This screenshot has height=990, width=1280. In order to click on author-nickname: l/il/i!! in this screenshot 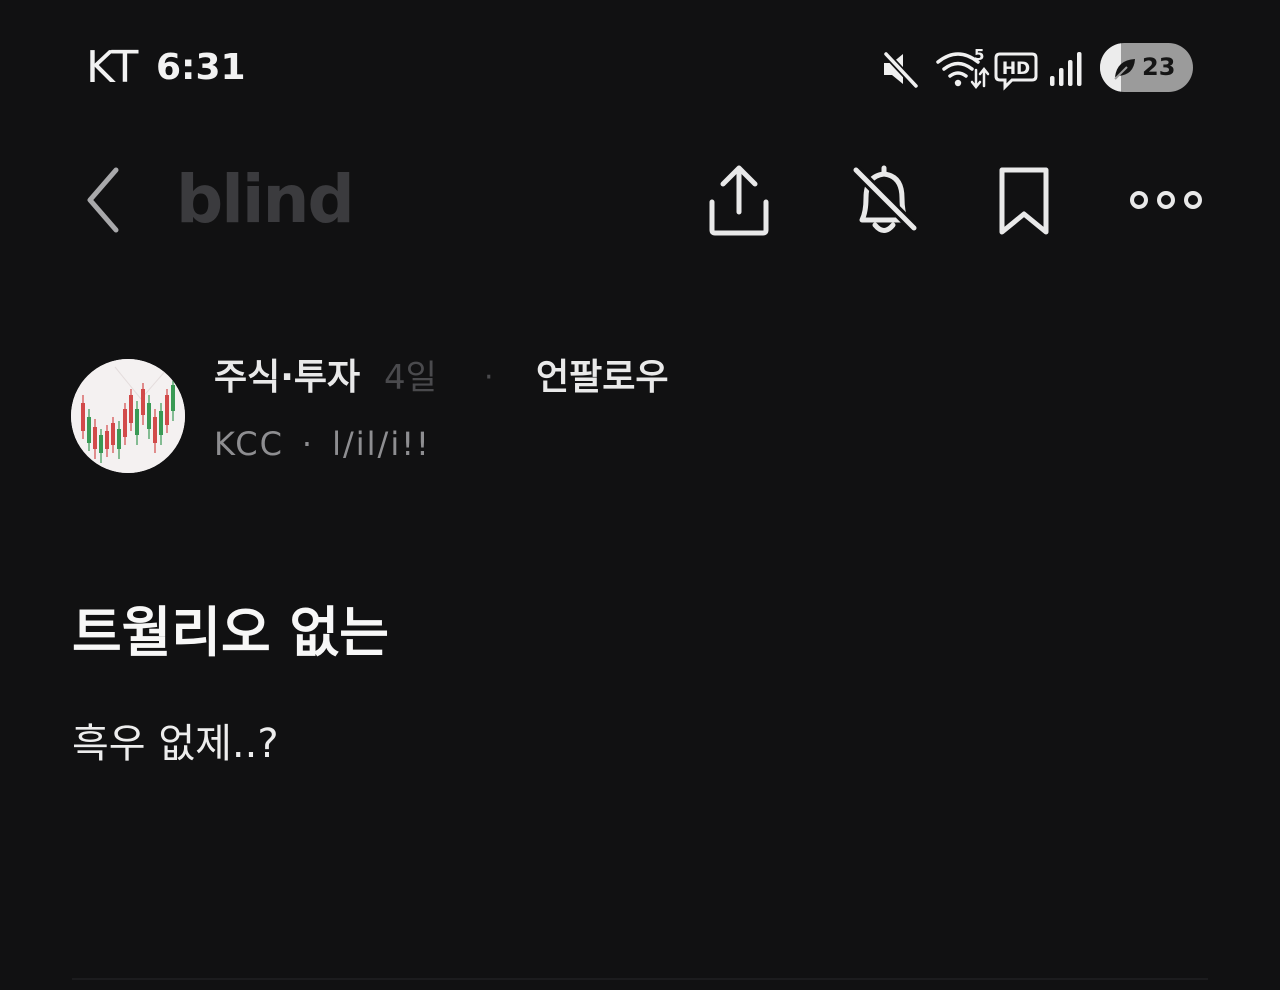, I will do `click(381, 444)`.